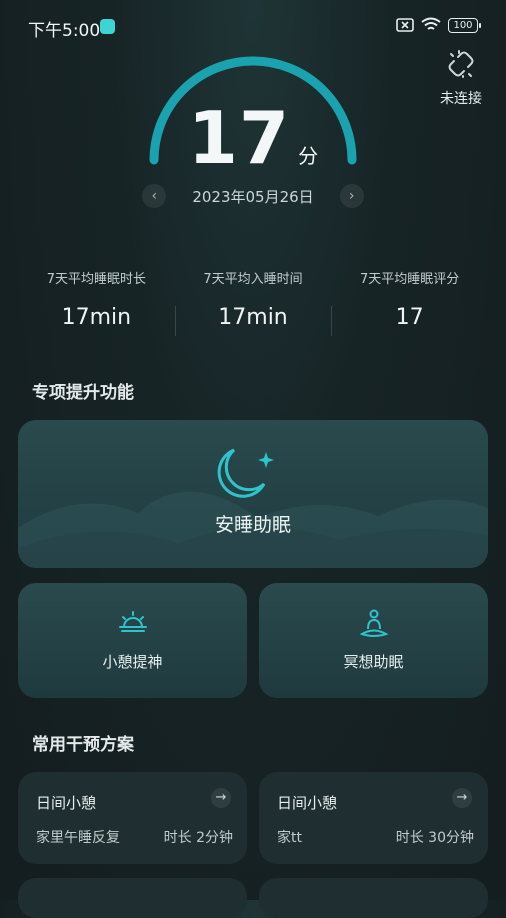  Describe the element at coordinates (96, 299) in the screenshot. I see `stat-avg-duration: 7天平均睡眠时长 17min` at that location.